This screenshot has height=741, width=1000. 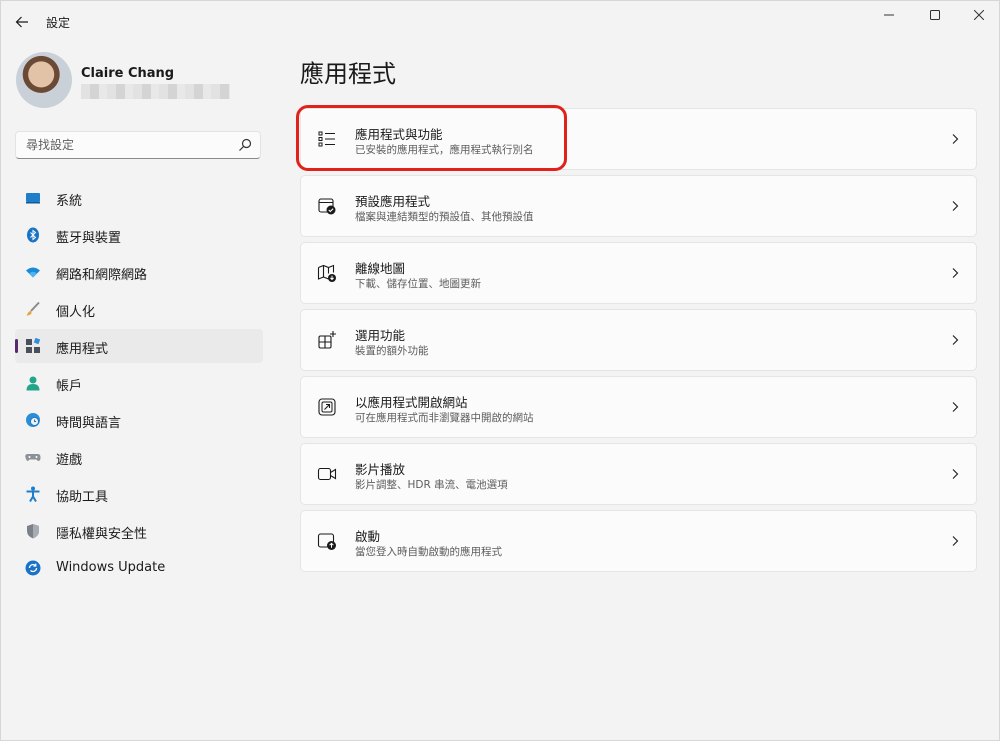 I want to click on card-title: 預設應用程式, so click(x=393, y=201).